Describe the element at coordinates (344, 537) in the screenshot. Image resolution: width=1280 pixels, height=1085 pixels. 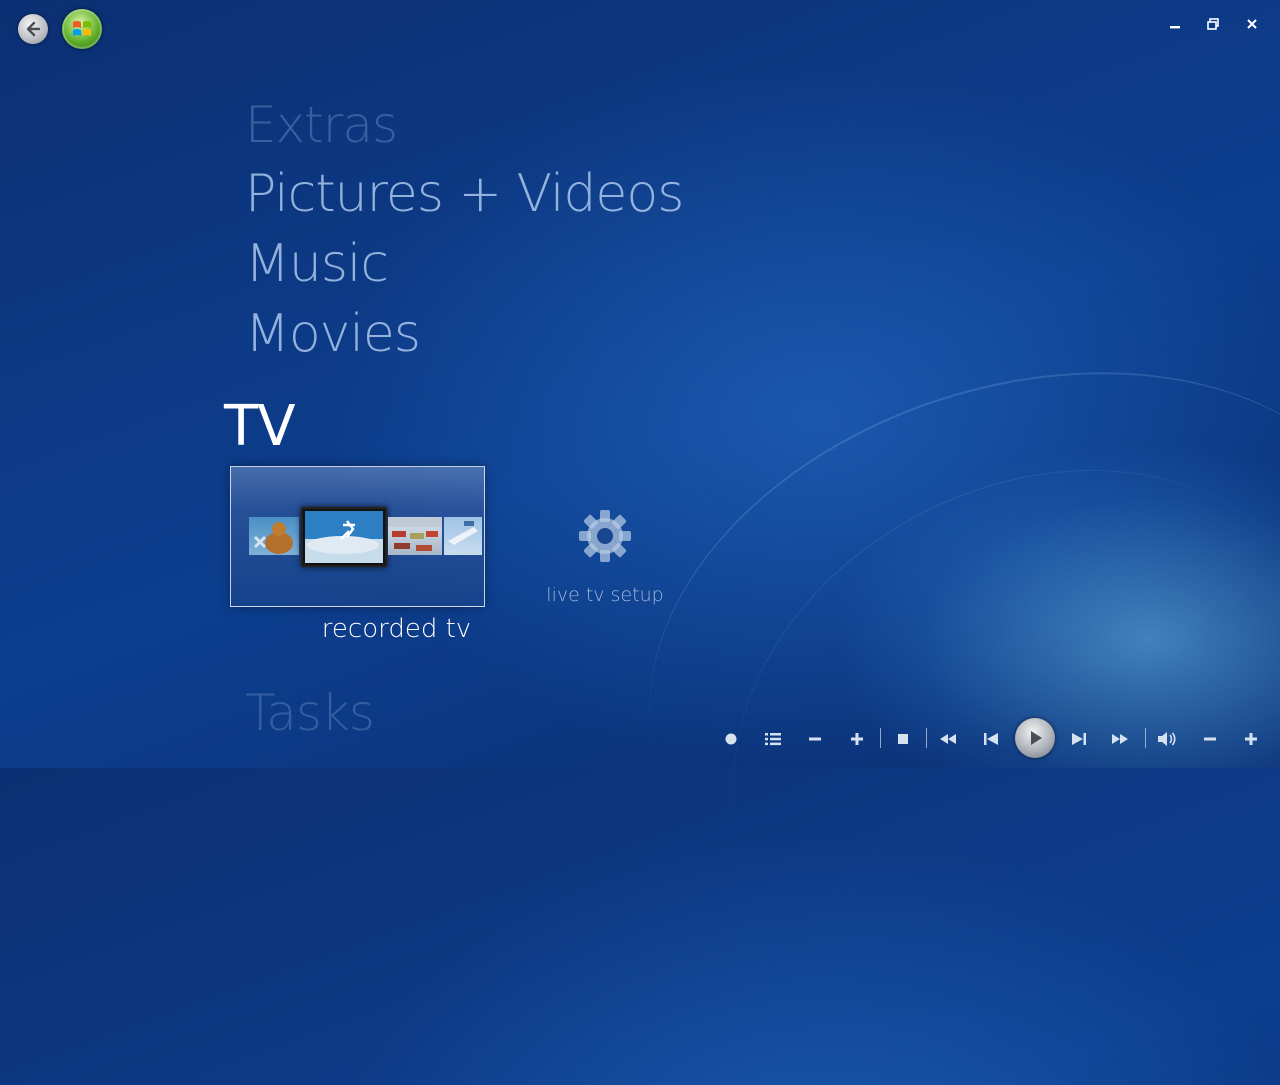
I see `recorded-tv-thumbnail-selected` at that location.